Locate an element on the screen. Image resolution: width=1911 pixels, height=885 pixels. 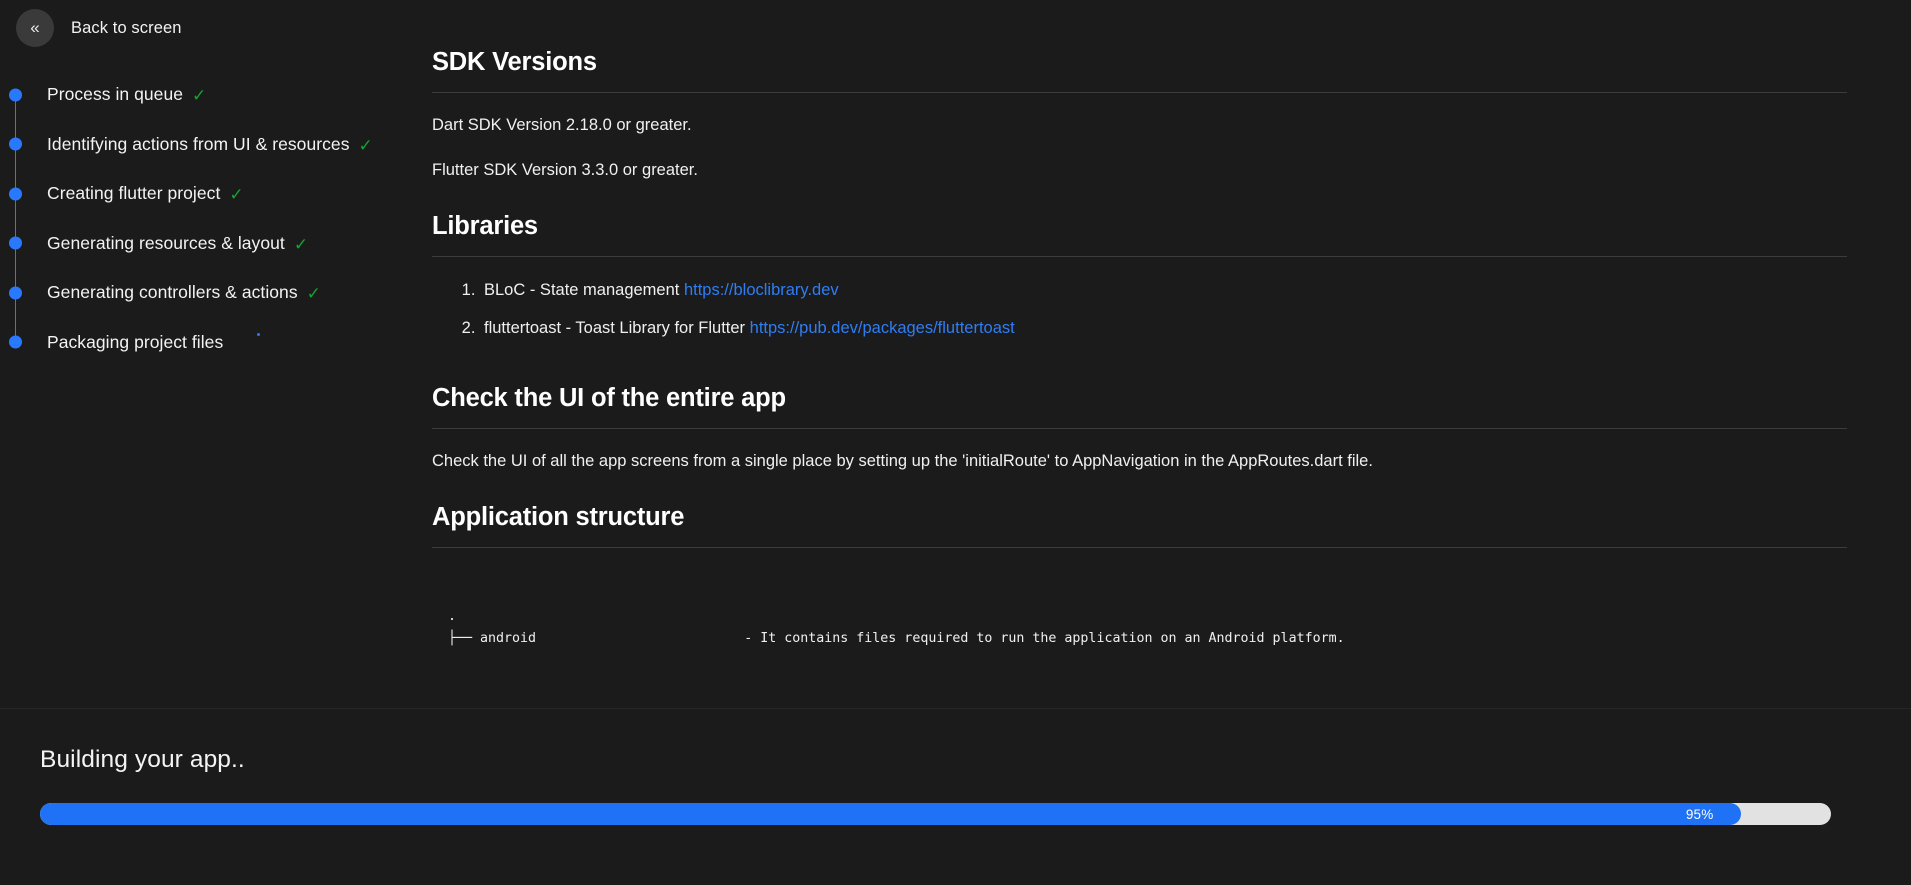
step-label: Creating flutter project is located at coordinates (134, 193).